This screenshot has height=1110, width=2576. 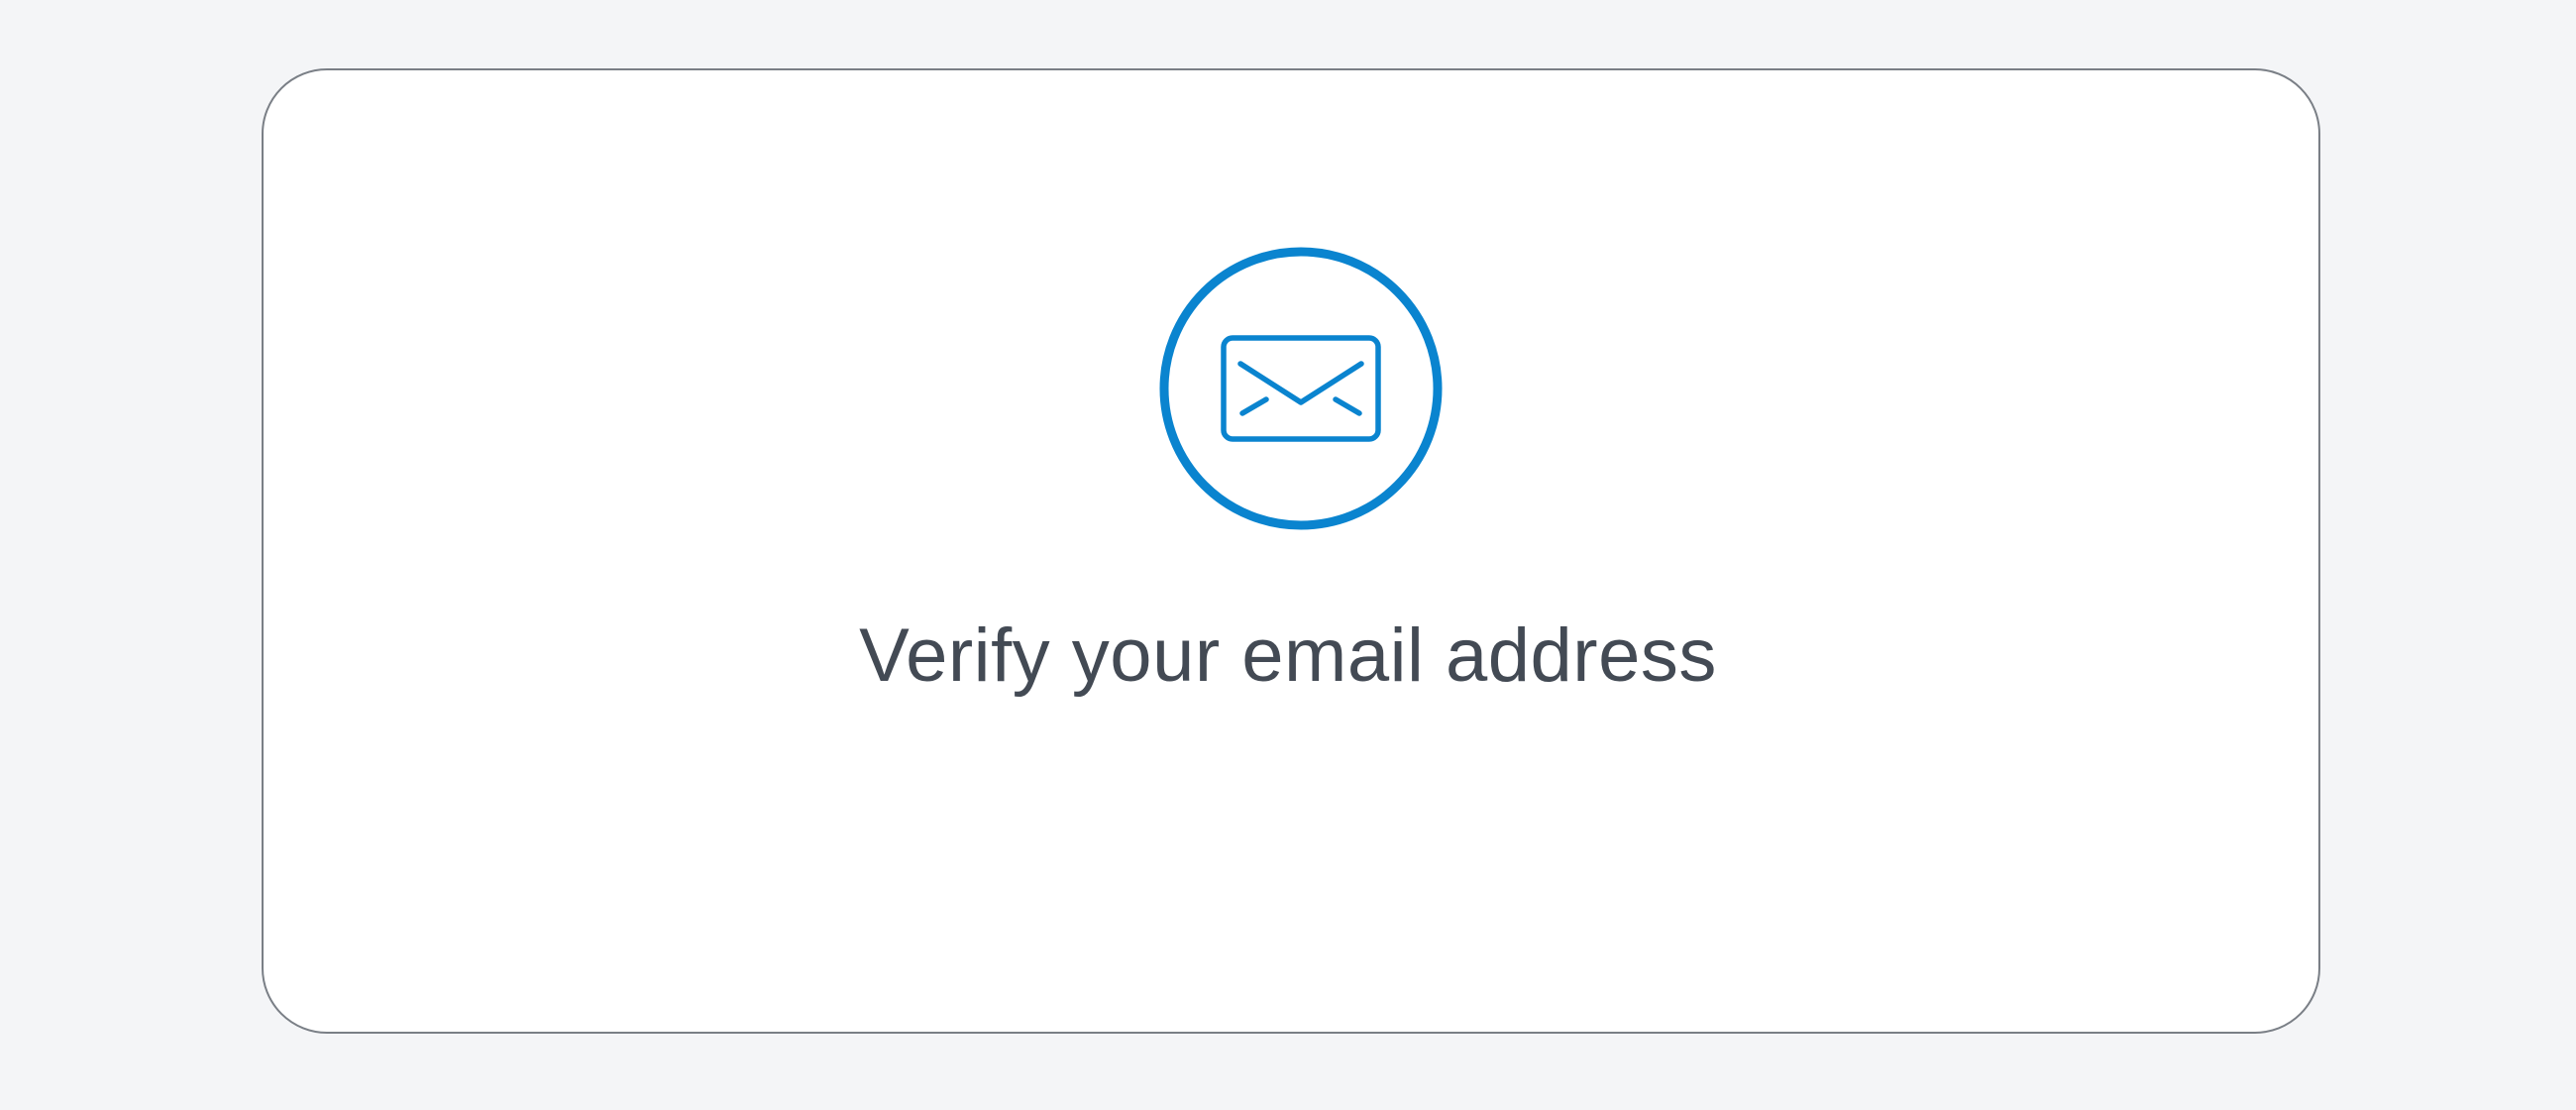 What do you see at coordinates (1288, 655) in the screenshot?
I see `page-title: Verify your email address` at bounding box center [1288, 655].